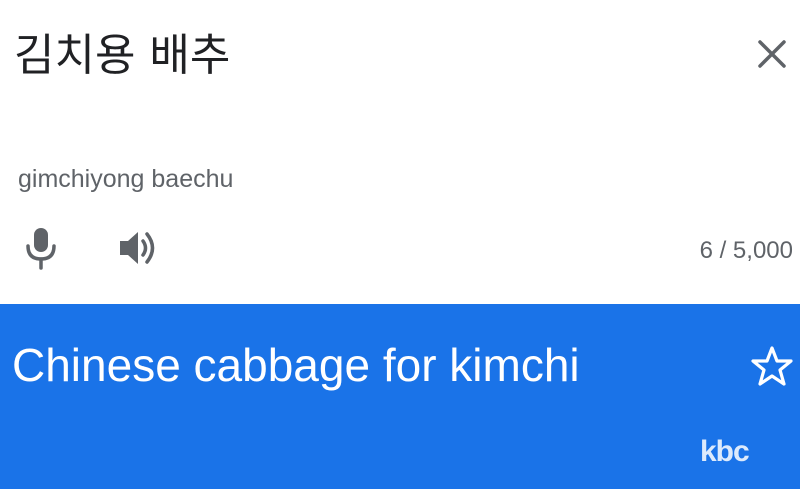 The image size is (800, 489). What do you see at coordinates (296, 365) in the screenshot?
I see `translation-text: Chinese cabbage for kimchi` at bounding box center [296, 365].